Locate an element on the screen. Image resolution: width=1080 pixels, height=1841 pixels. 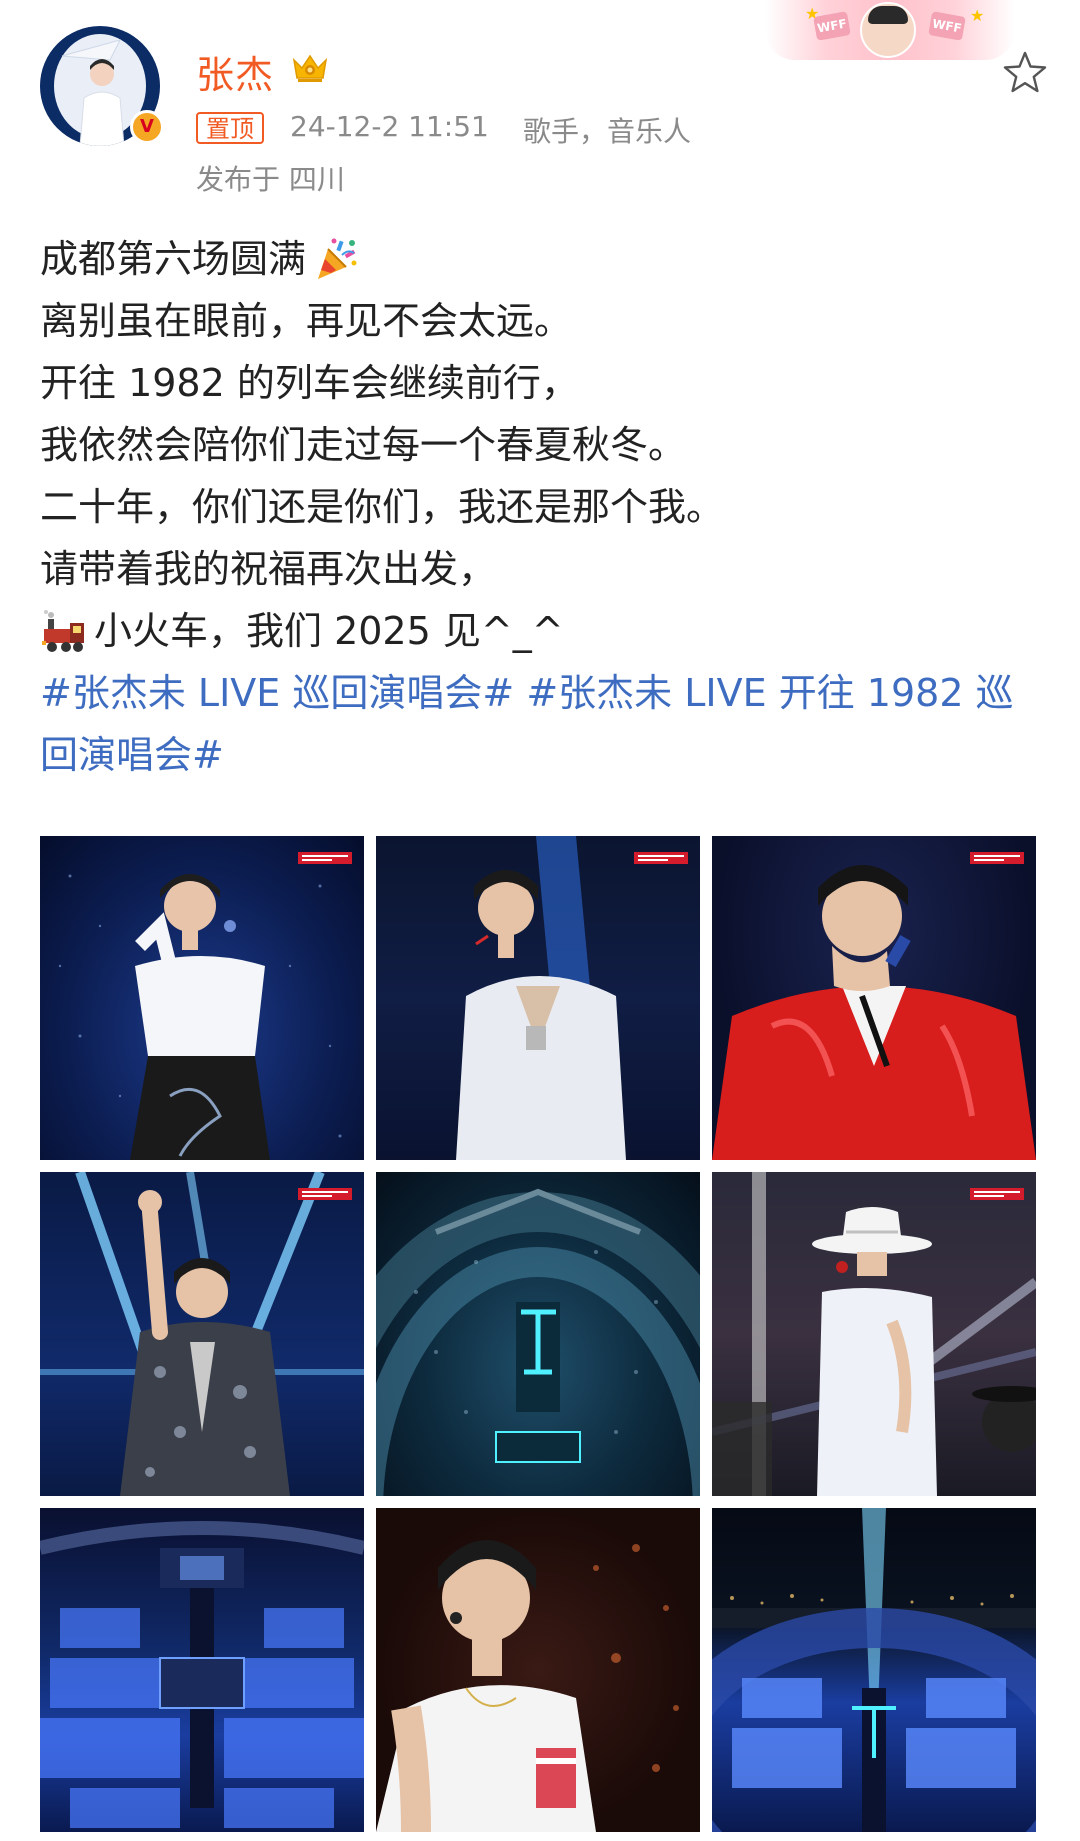
post-timestamp: 24-12-2 11:51 is located at coordinates (389, 126).